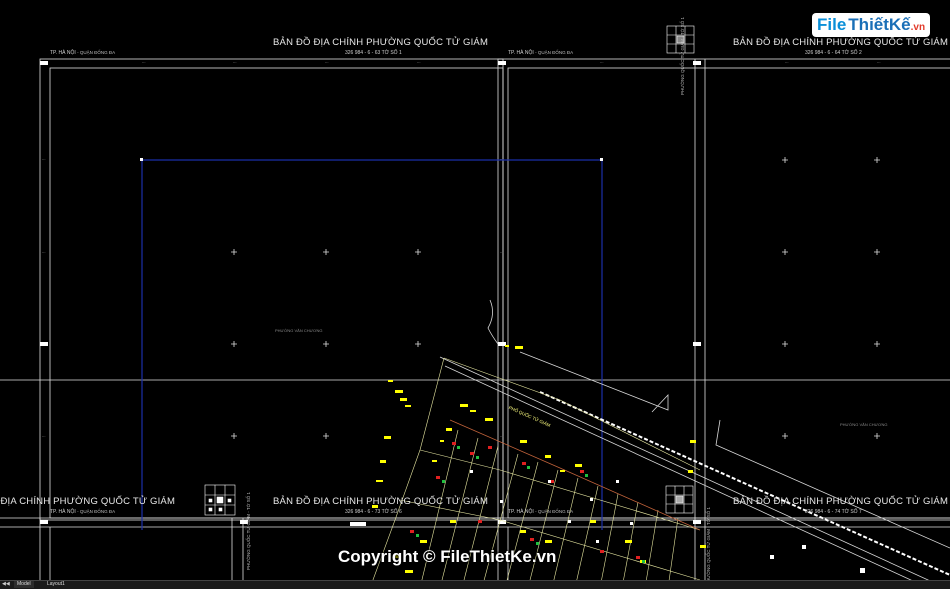 Image resolution: width=950 pixels, height=589 pixels. I want to click on side-label-top: PHƯỜNG QUỐC TỬ GIÁM - TỜ SỐ 1, so click(682, 56).